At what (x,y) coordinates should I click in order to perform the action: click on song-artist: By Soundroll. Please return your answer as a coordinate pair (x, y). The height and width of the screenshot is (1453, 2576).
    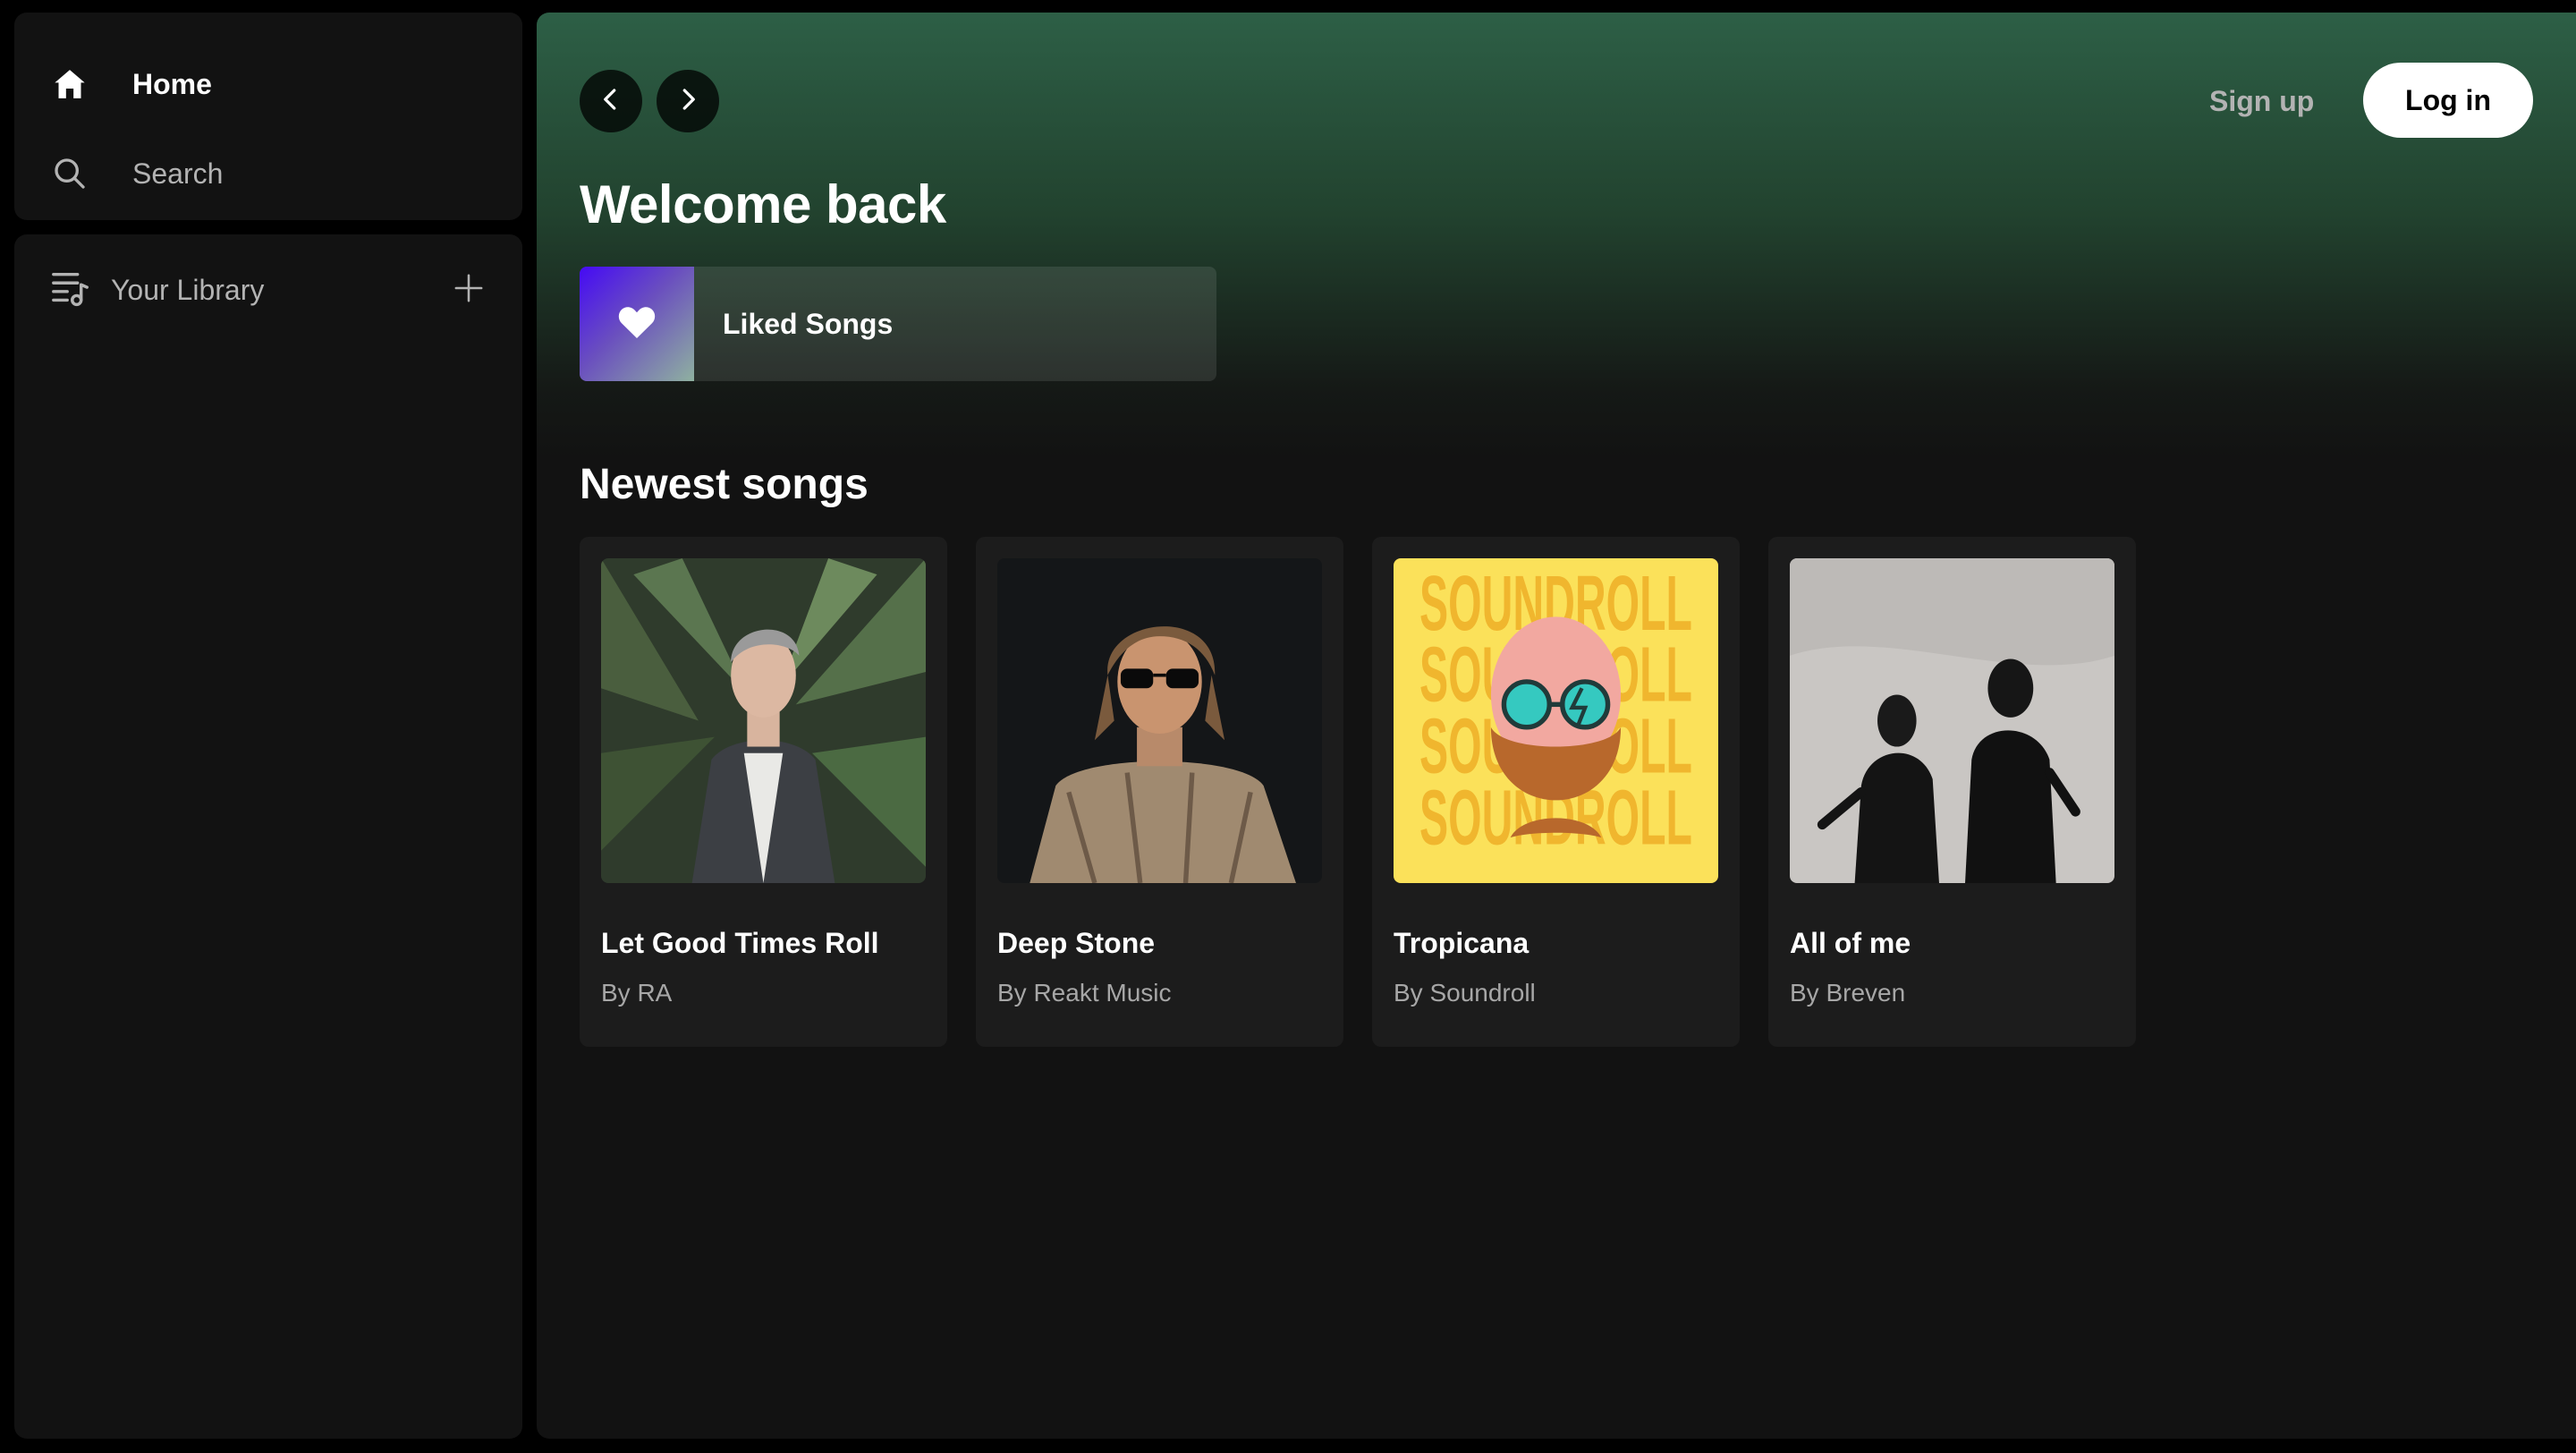
    Looking at the image, I should click on (1465, 993).